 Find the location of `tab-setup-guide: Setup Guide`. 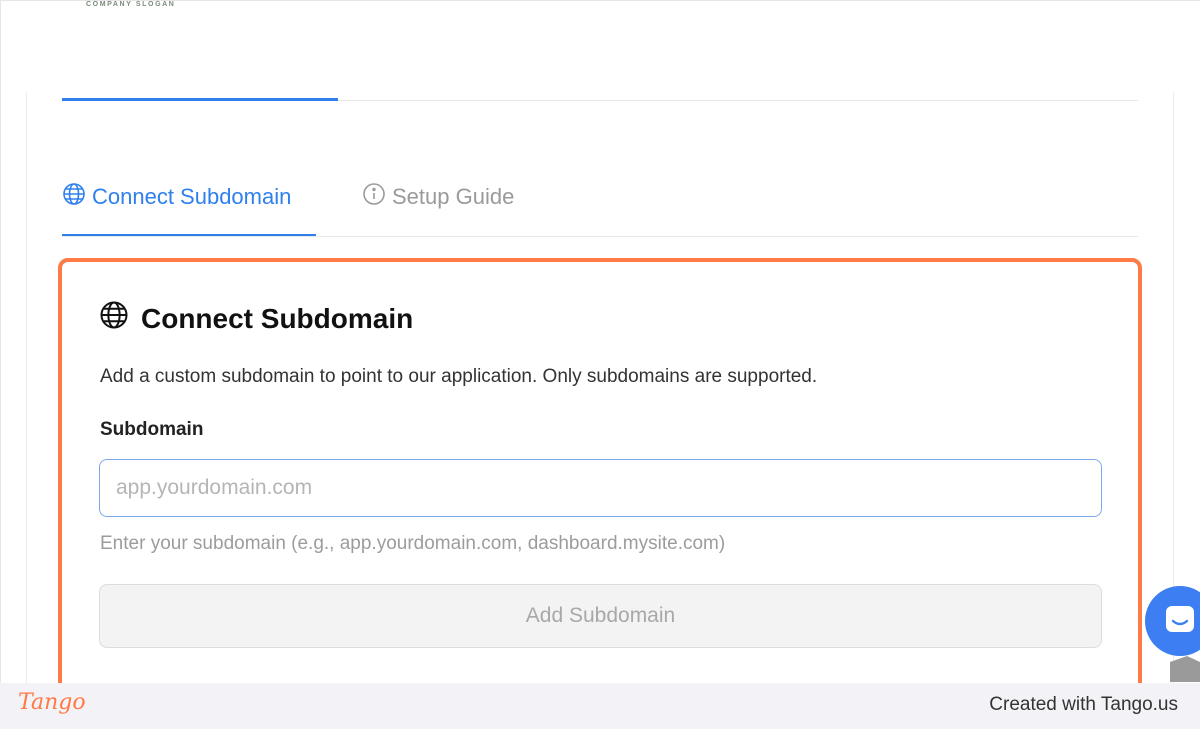

tab-setup-guide: Setup Guide is located at coordinates (438, 197).